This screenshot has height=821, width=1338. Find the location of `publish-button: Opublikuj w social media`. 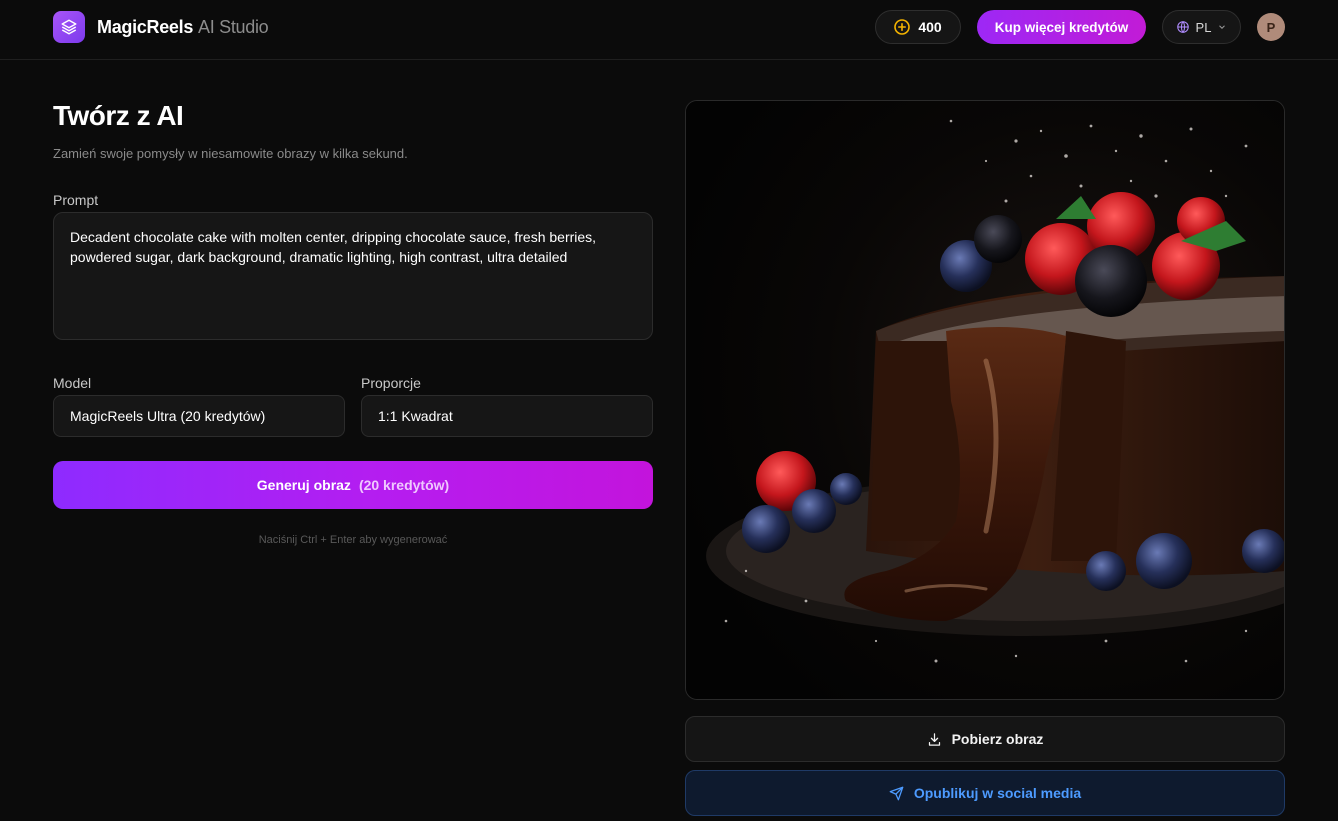

publish-button: Opublikuj w social media is located at coordinates (985, 793).